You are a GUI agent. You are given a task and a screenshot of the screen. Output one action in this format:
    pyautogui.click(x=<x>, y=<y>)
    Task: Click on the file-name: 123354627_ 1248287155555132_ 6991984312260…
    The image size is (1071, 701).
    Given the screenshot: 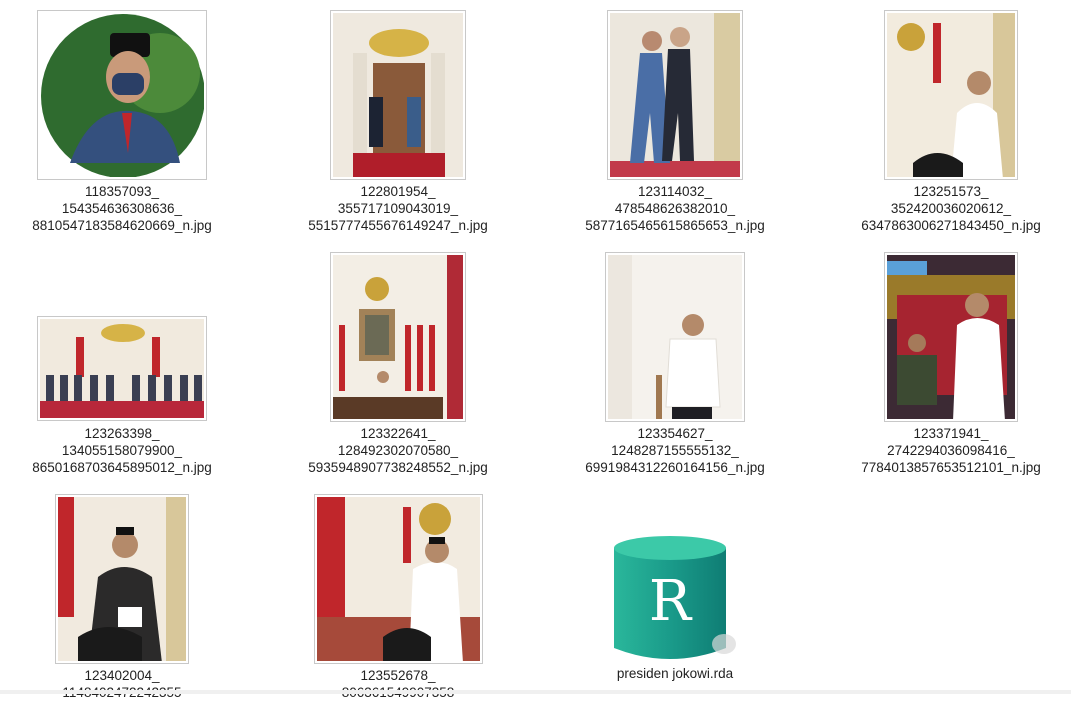 What is the action you would take?
    pyautogui.click(x=675, y=450)
    